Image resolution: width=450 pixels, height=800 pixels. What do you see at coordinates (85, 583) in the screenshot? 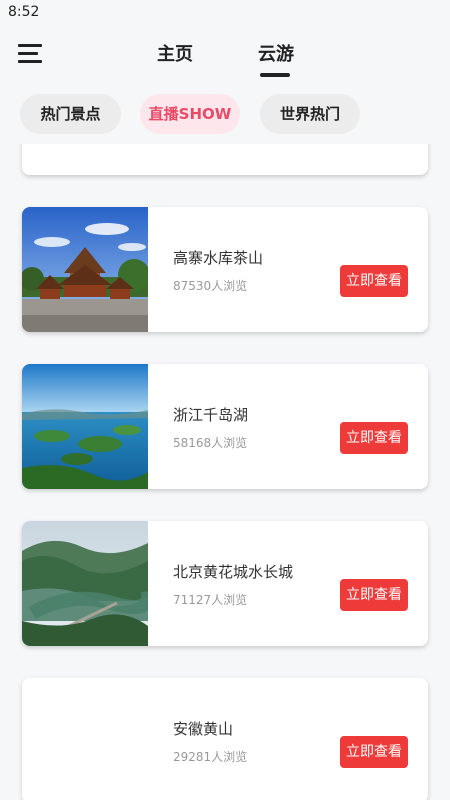
I see `great-wall-photo` at bounding box center [85, 583].